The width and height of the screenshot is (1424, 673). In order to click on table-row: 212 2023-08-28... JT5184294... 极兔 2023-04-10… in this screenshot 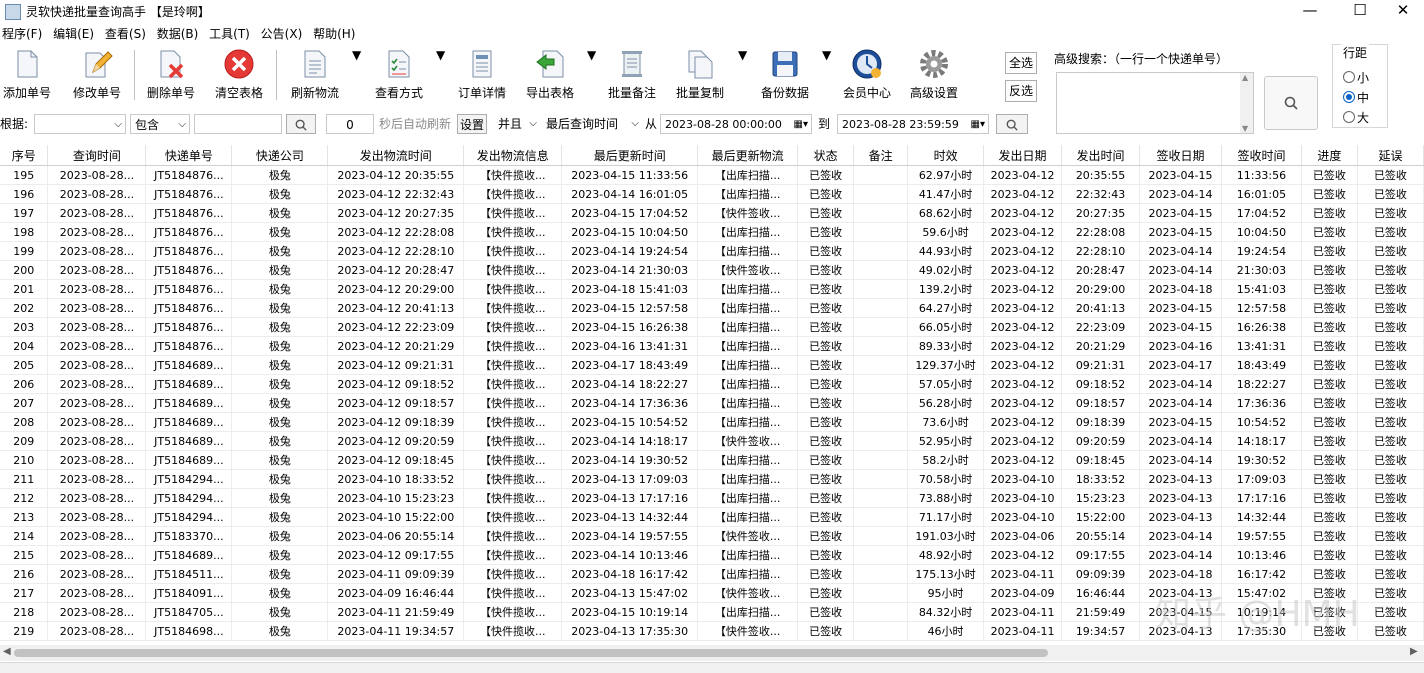, I will do `click(712, 498)`.